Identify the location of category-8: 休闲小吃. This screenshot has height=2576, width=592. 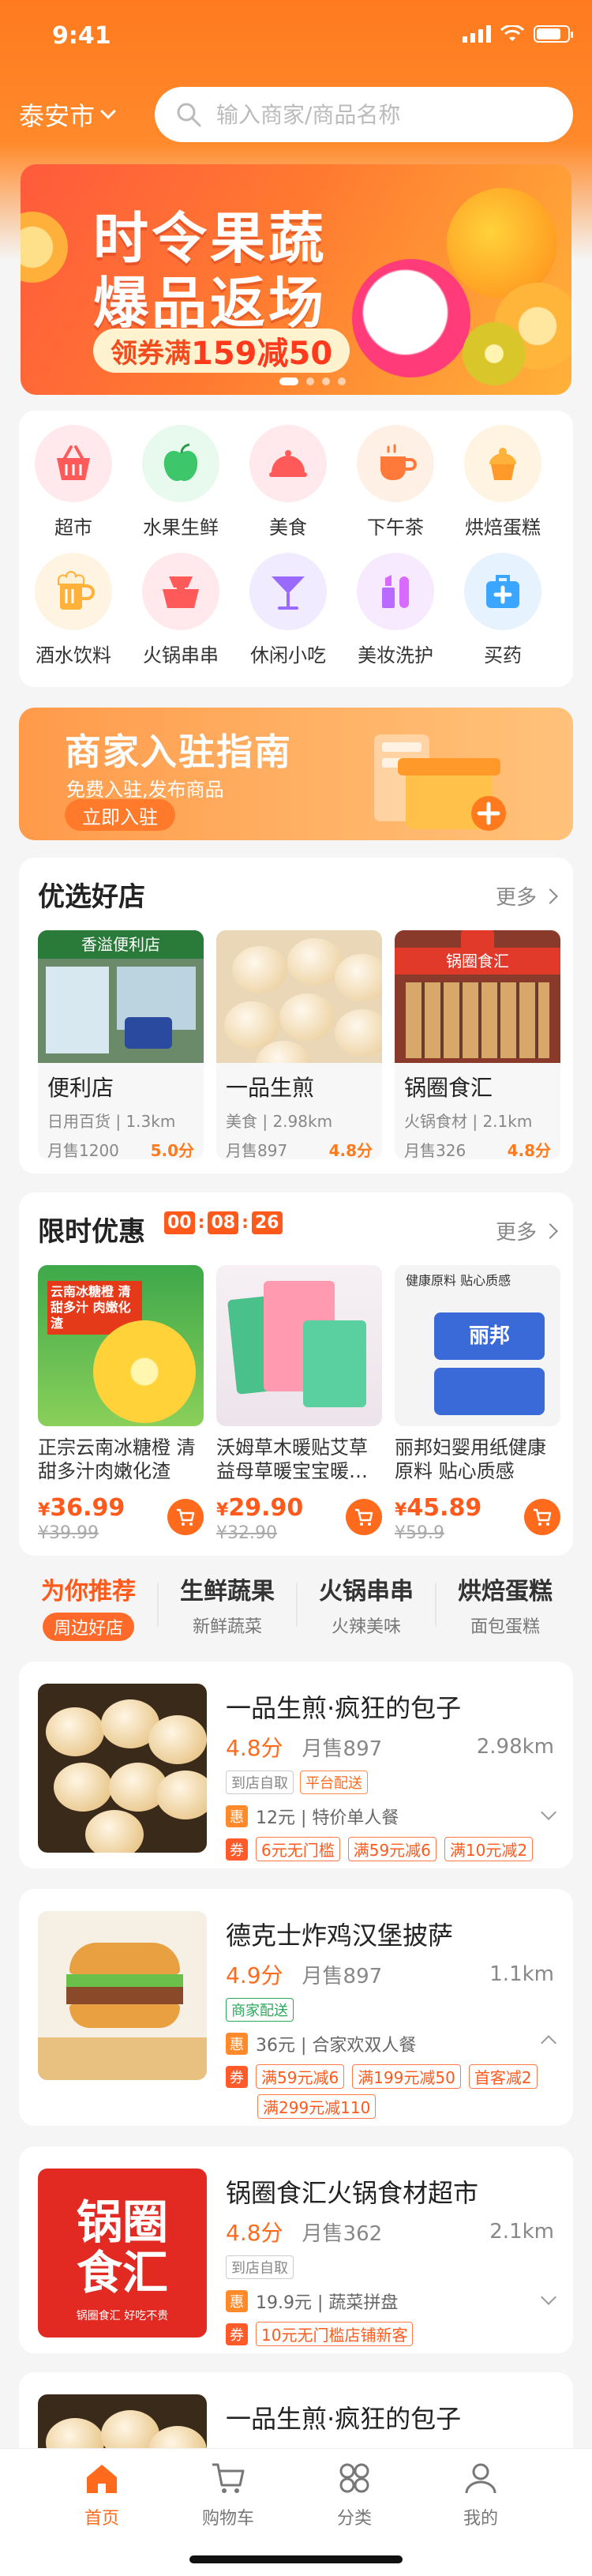
(288, 610).